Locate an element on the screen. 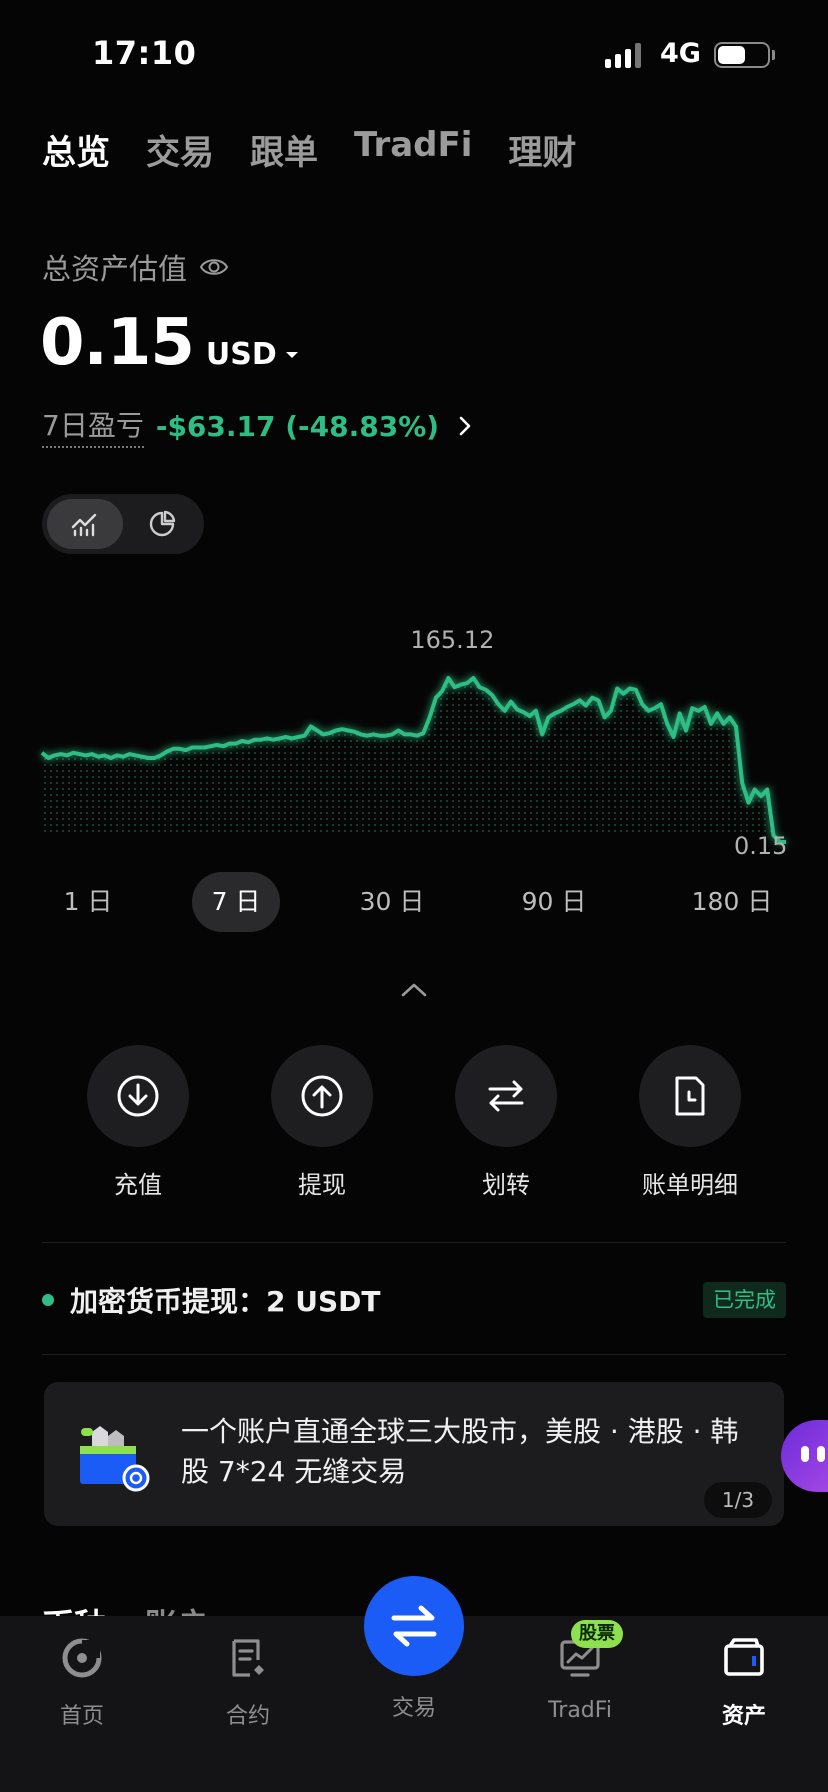  range-tab-1d: 1 日 is located at coordinates (88, 902).